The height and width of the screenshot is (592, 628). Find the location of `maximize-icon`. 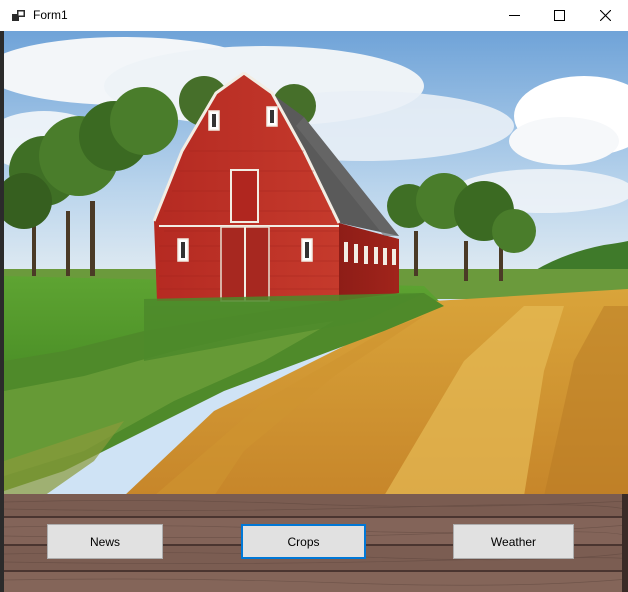

maximize-icon is located at coordinates (559, 15).